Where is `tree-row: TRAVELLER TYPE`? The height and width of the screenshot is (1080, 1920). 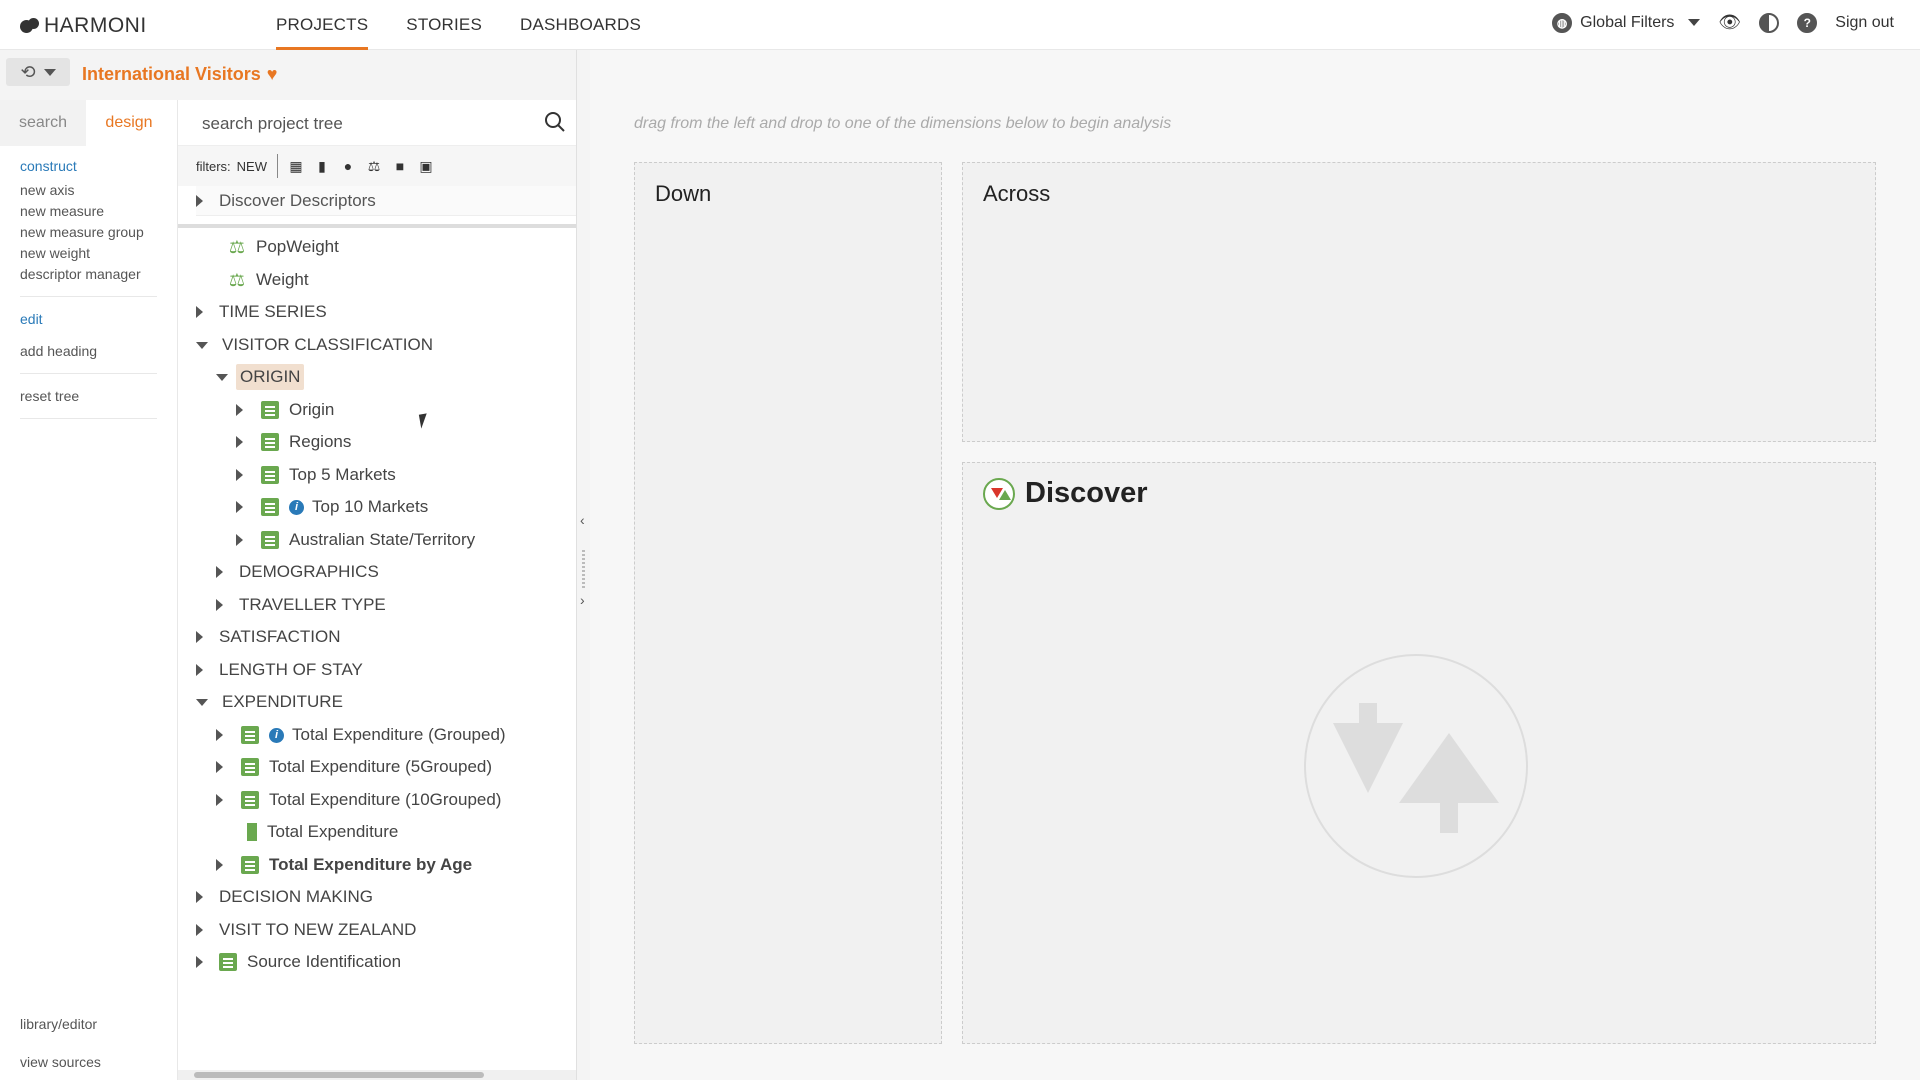
tree-row: TRAVELLER TYPE is located at coordinates (301, 605).